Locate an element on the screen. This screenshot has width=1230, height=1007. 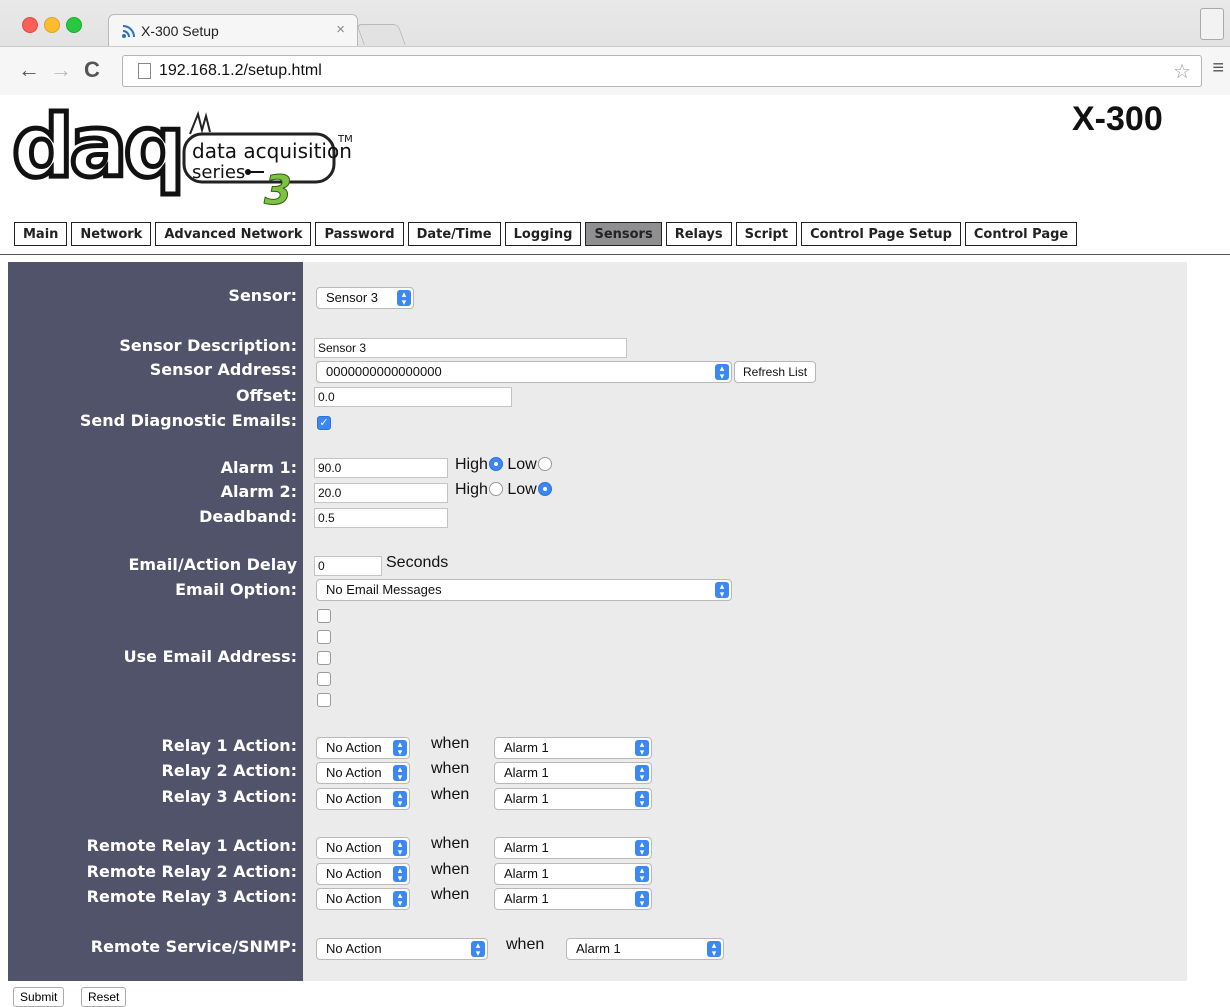
email-action-delay-input: 0 is located at coordinates (348, 566).